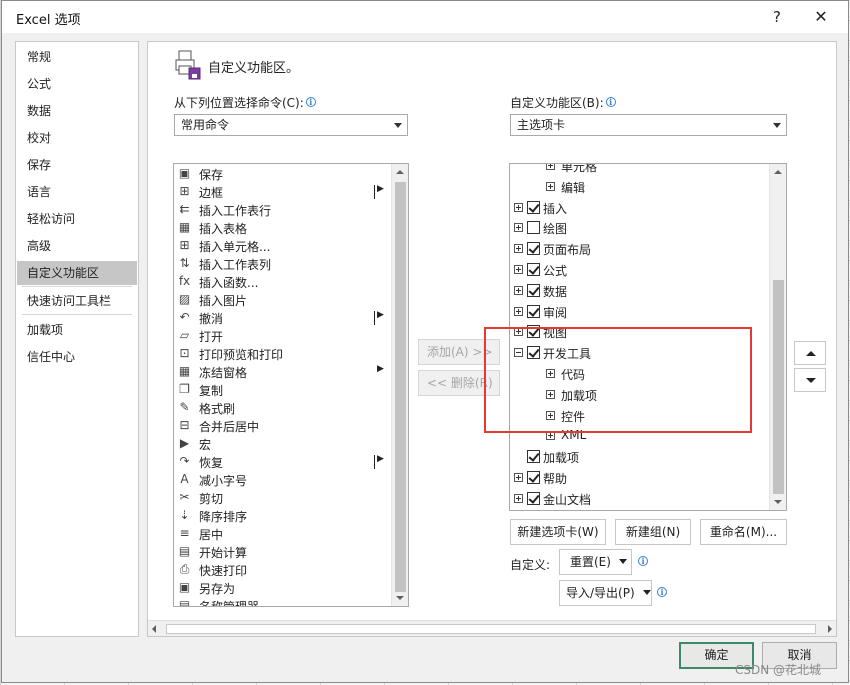  I want to click on ribbon-tree-item: 控件, so click(639, 416).